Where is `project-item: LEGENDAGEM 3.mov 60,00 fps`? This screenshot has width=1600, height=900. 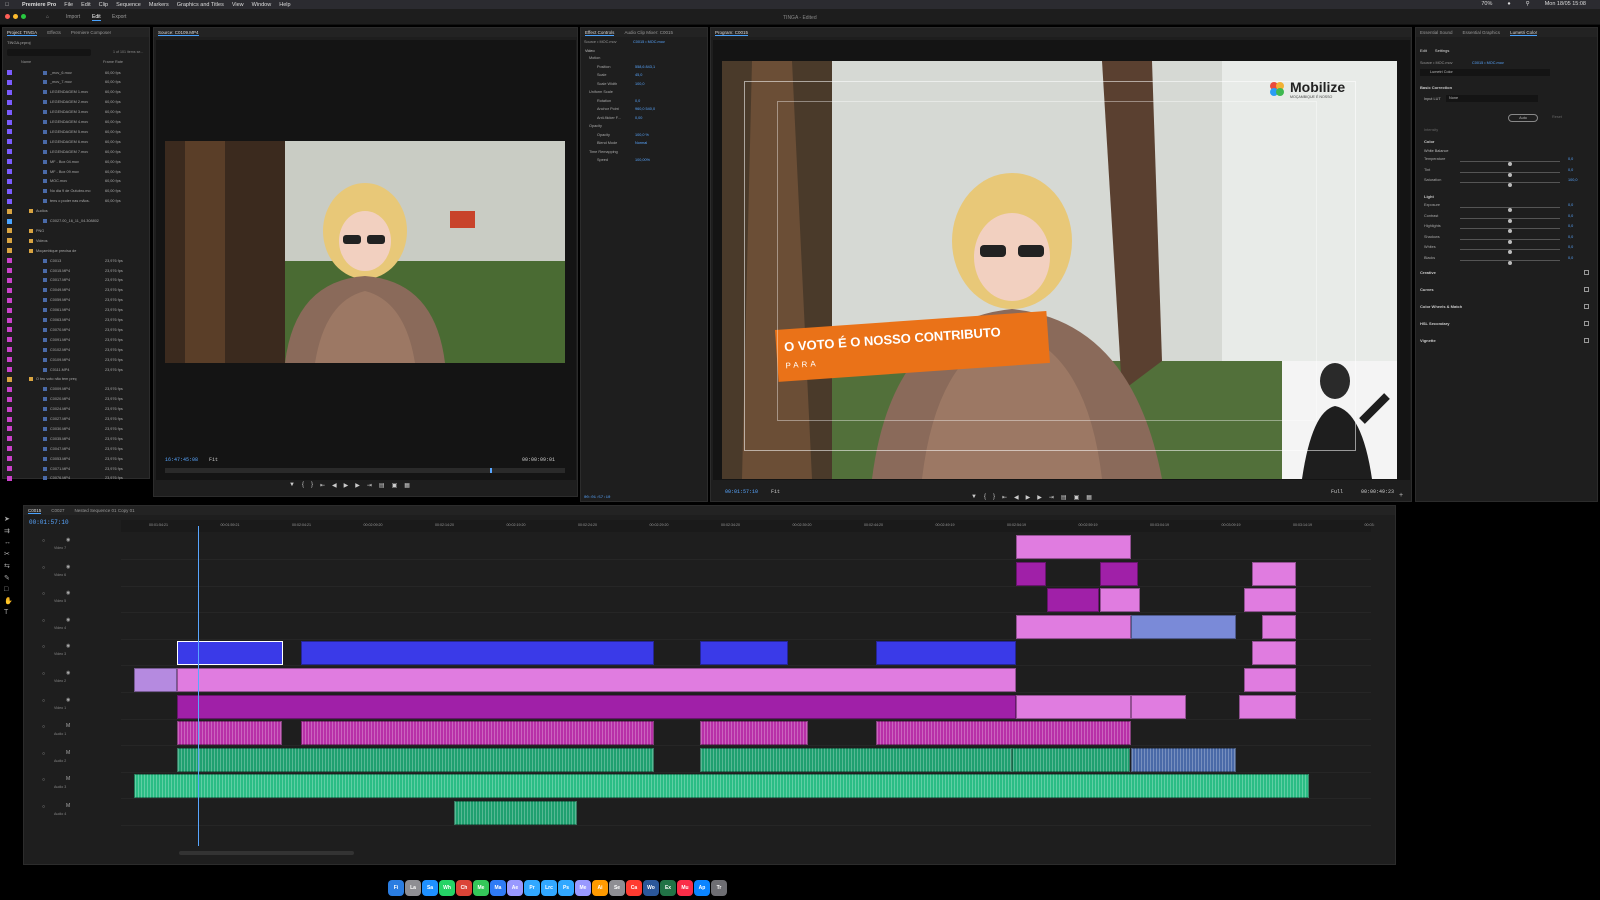
project-item: LEGENDAGEM 3.mov 60,00 fps is located at coordinates (77, 112).